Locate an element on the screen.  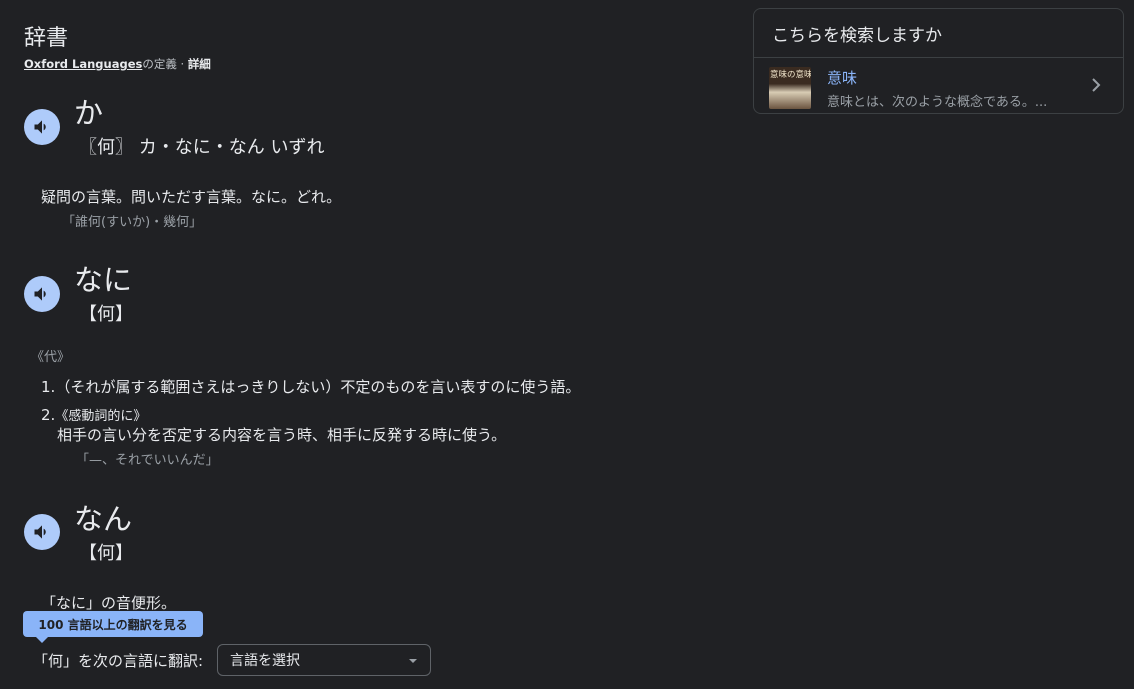
part-of-speech-nani: 《代》 is located at coordinates (51, 357).